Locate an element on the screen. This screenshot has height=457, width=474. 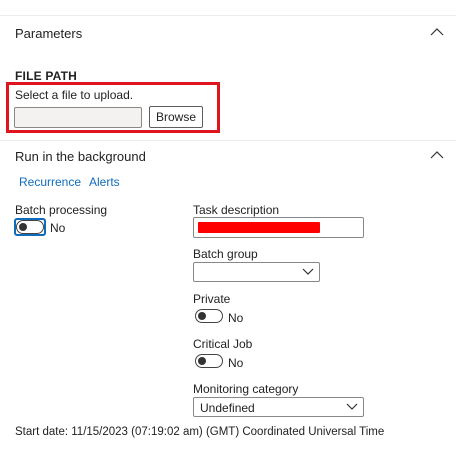
section-divider is located at coordinates (228, 140).